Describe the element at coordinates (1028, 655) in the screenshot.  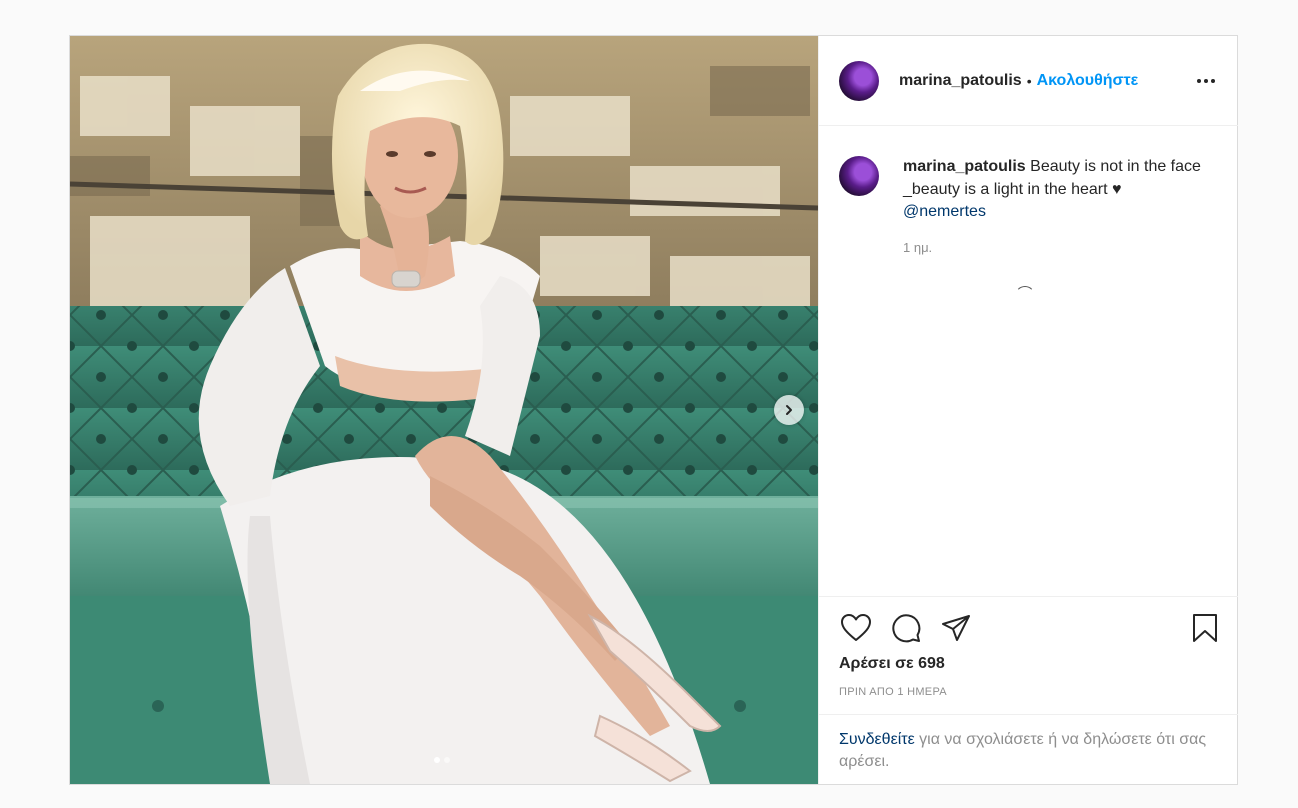
I see `post-actions: Αρέσει σε 698 ΠΡΙΝ ΑΠΟ 1 ΗΜΕΡΑ` at that location.